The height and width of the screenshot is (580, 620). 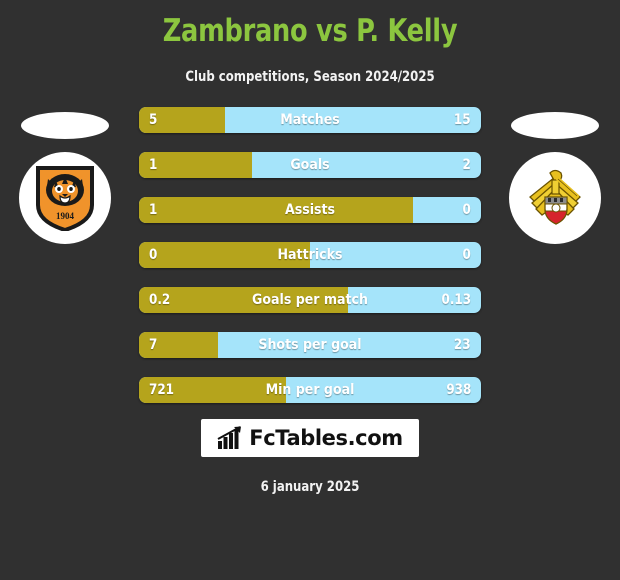 I want to click on stat-label: Goals per match, so click(x=310, y=300).